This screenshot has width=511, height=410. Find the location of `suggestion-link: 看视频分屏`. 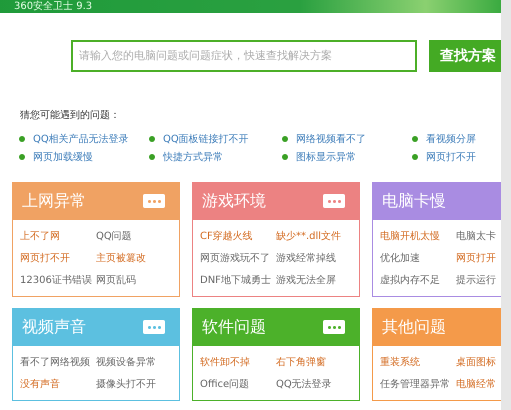

suggestion-link: 看视频分屏 is located at coordinates (451, 139).